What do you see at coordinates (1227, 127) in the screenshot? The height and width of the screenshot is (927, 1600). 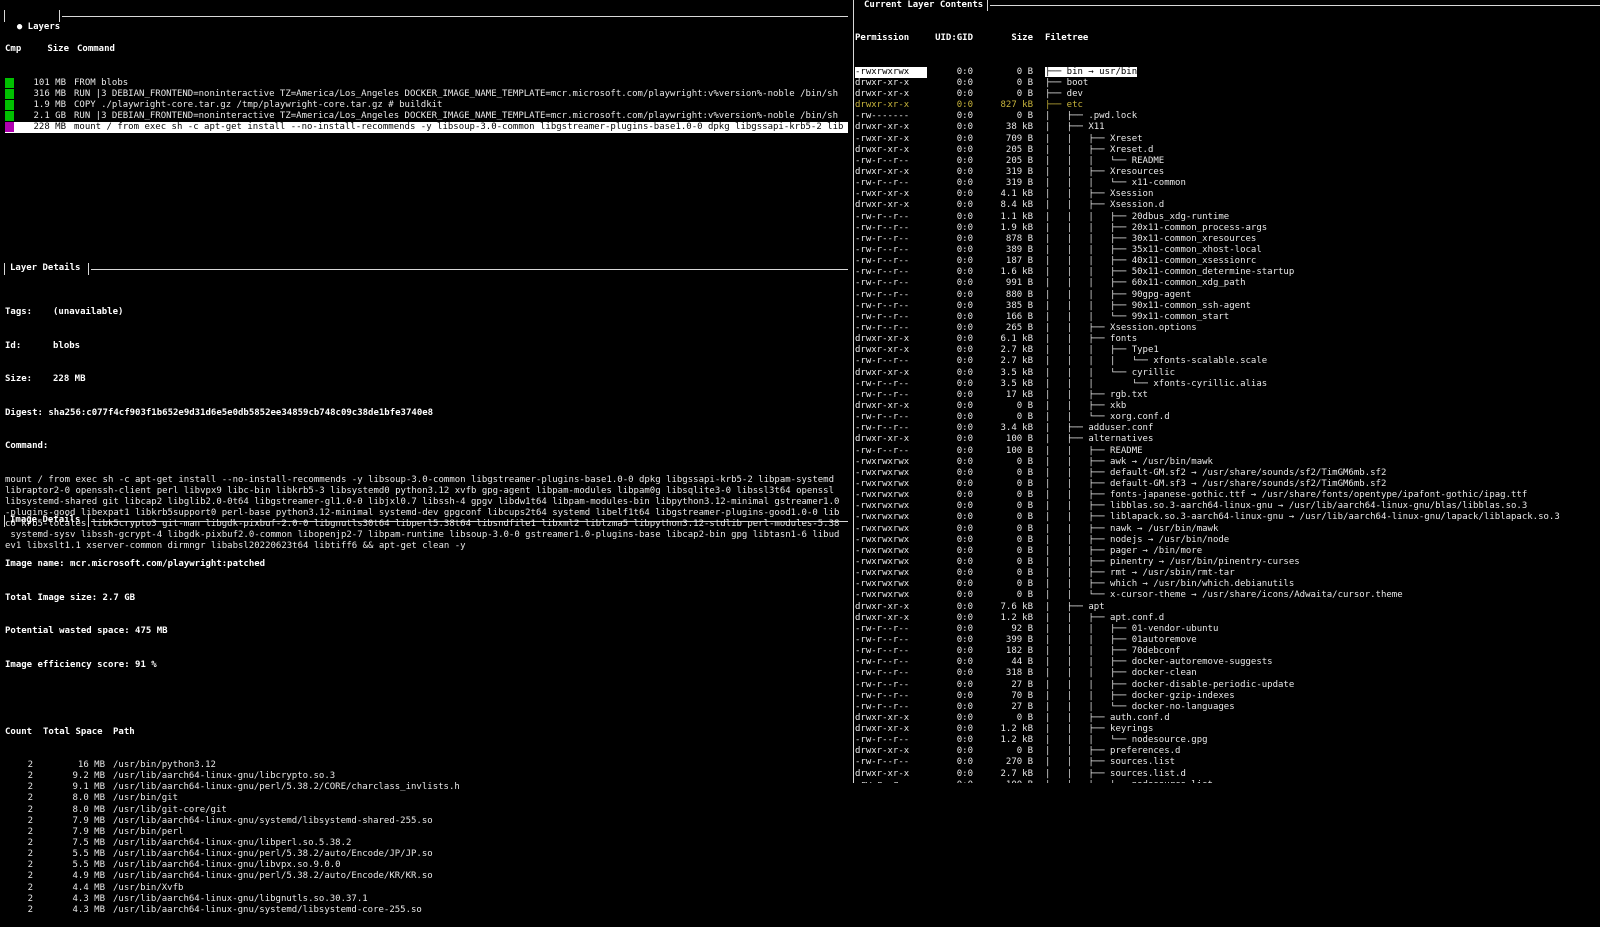 I see `filetree-row: drwxr-xr-x 0:0 38 kB │ ├── X11` at bounding box center [1227, 127].